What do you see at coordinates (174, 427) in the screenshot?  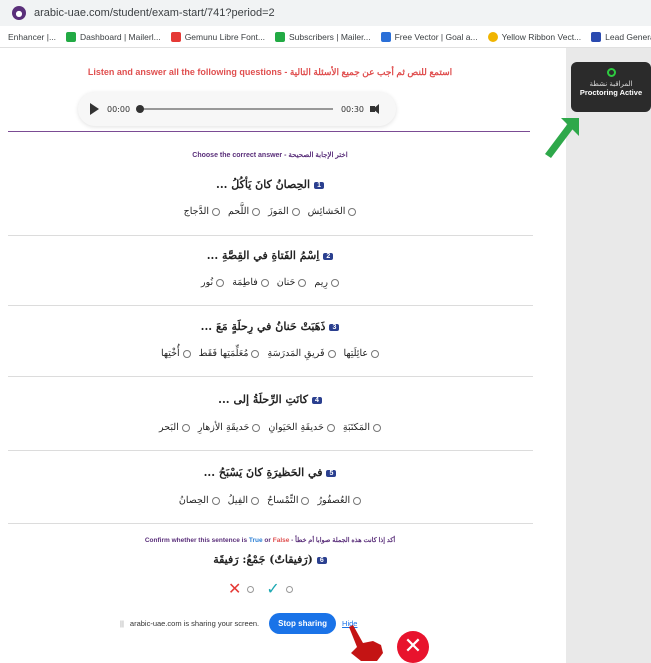 I see `answer-option: البَحر` at bounding box center [174, 427].